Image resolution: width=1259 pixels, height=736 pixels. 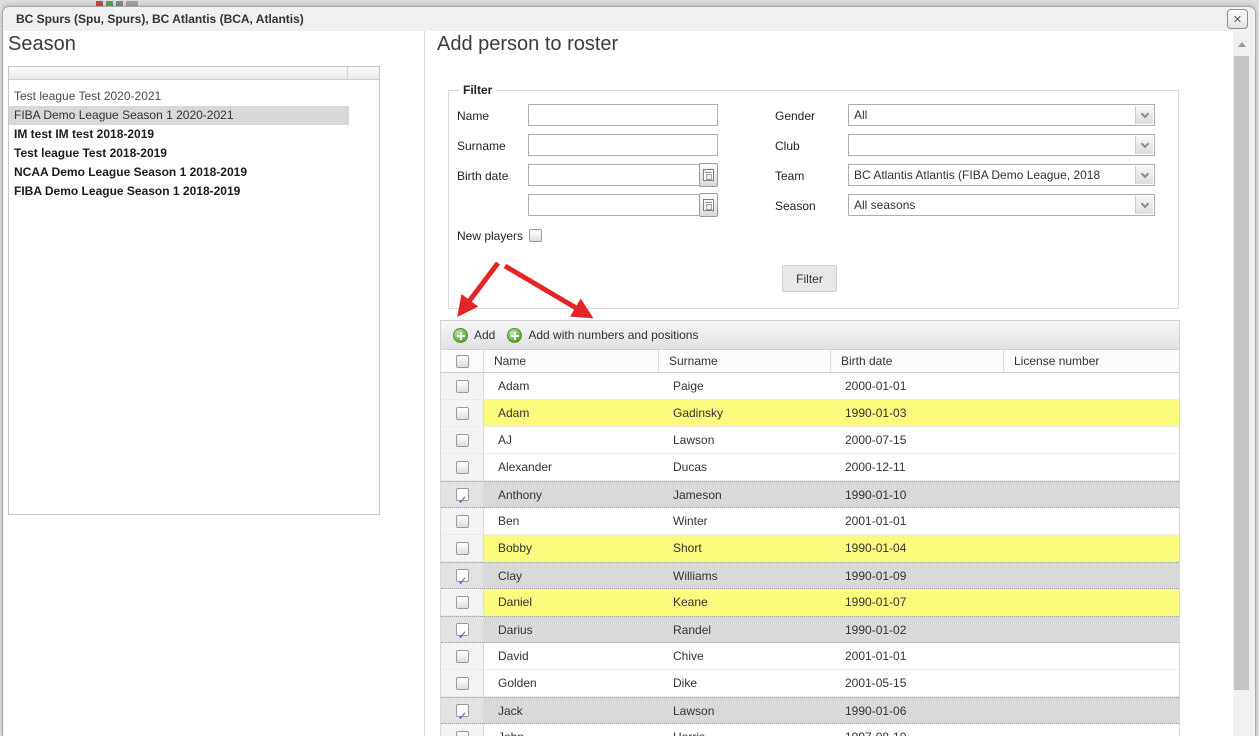 What do you see at coordinates (623, 115) in the screenshot?
I see `name-input` at bounding box center [623, 115].